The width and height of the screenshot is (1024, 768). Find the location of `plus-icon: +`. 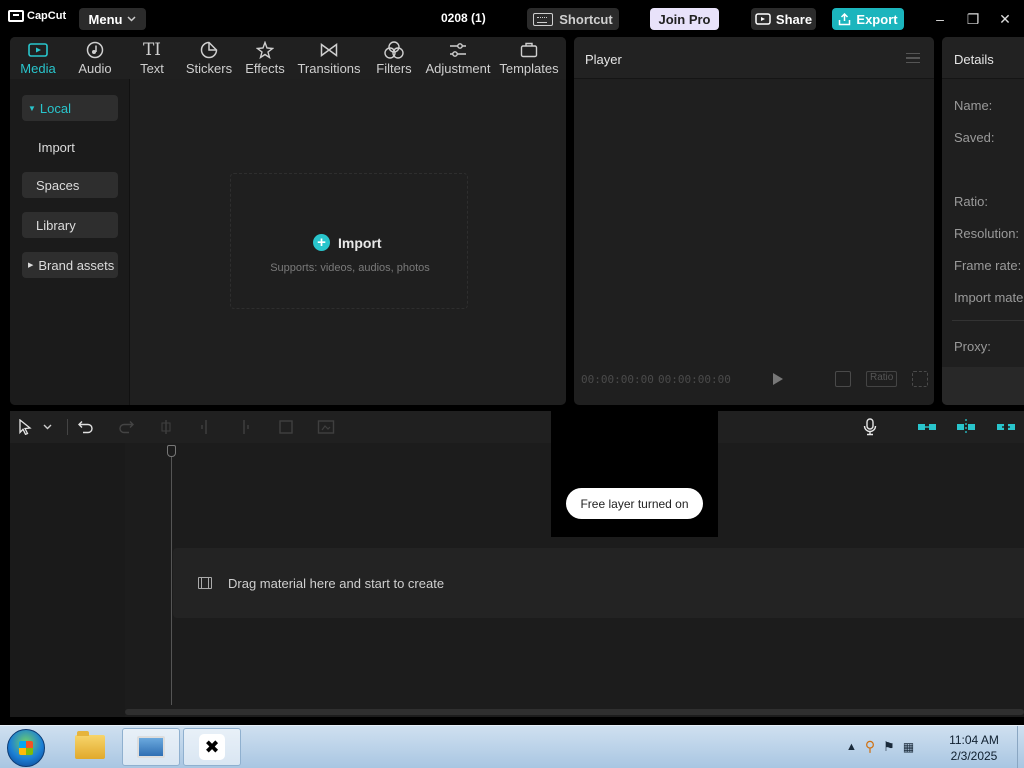

plus-icon: + is located at coordinates (321, 242).